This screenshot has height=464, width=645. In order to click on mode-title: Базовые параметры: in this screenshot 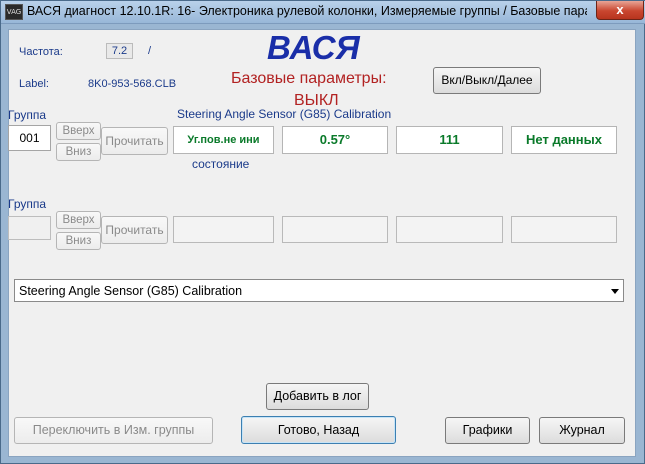, I will do `click(309, 78)`.